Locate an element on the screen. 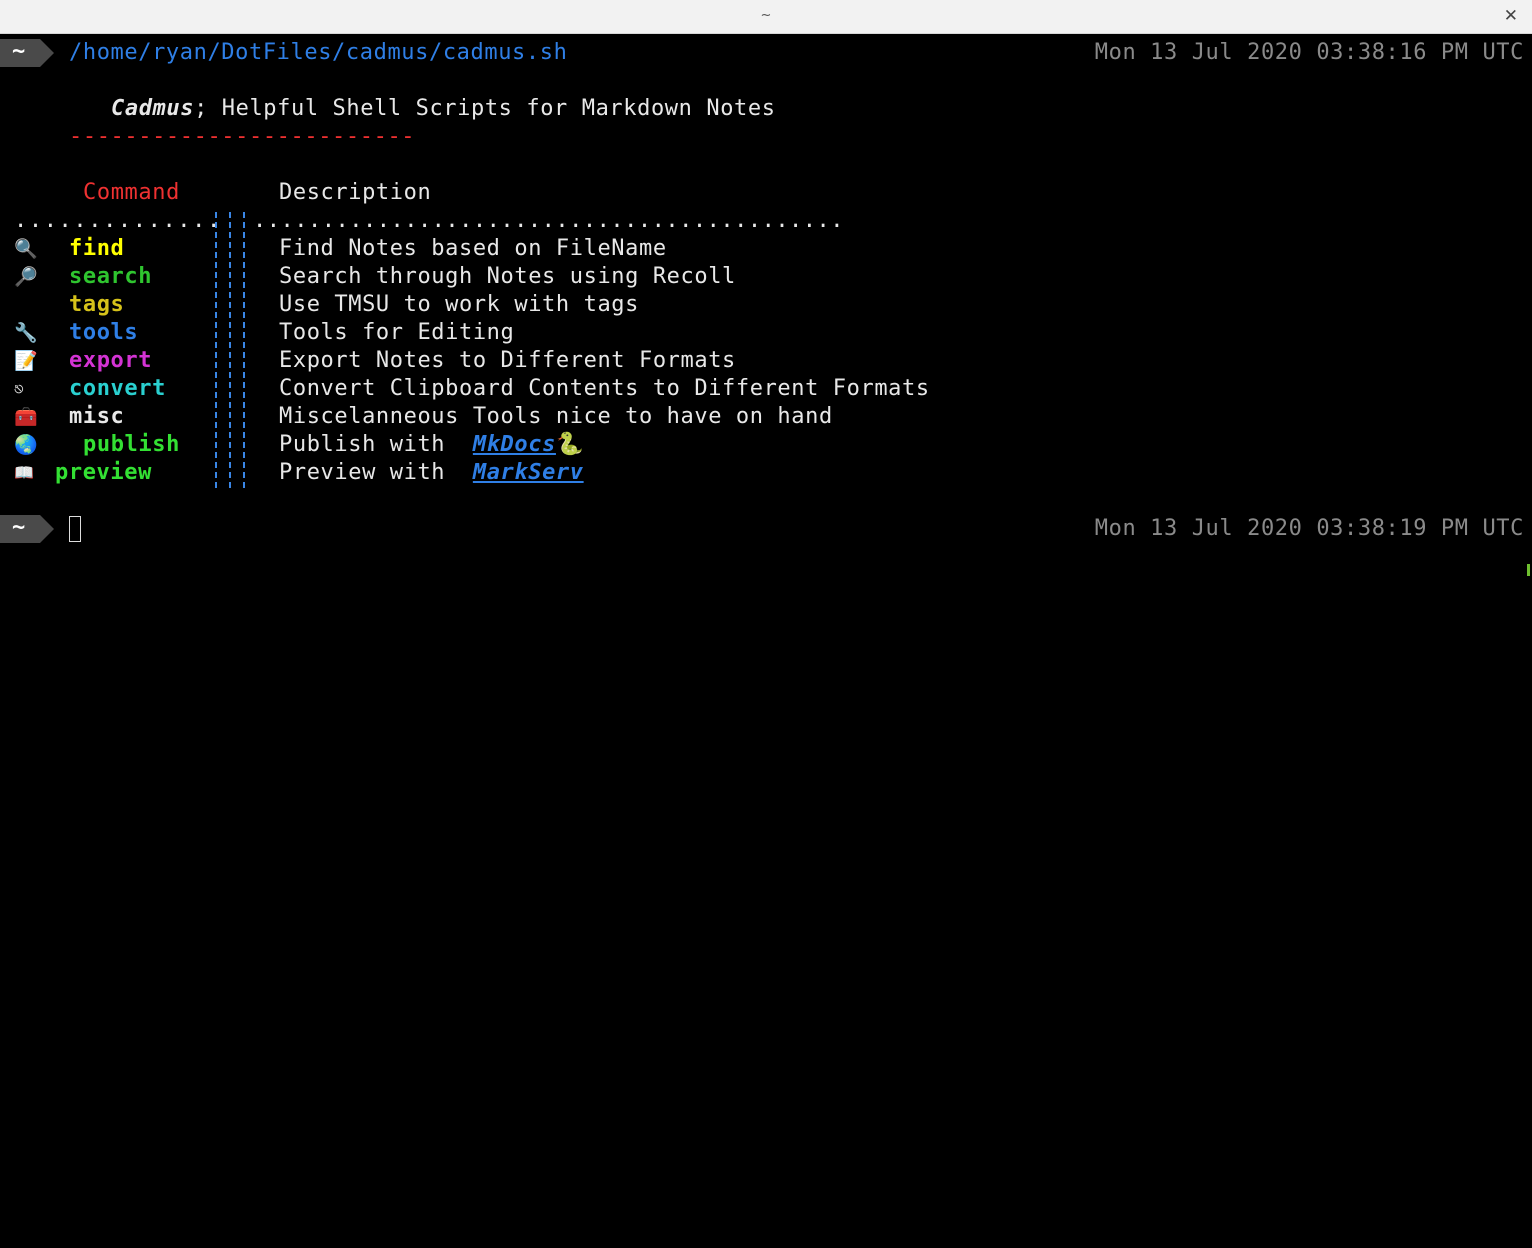  prompt-symbol: ~ is located at coordinates (19, 51).